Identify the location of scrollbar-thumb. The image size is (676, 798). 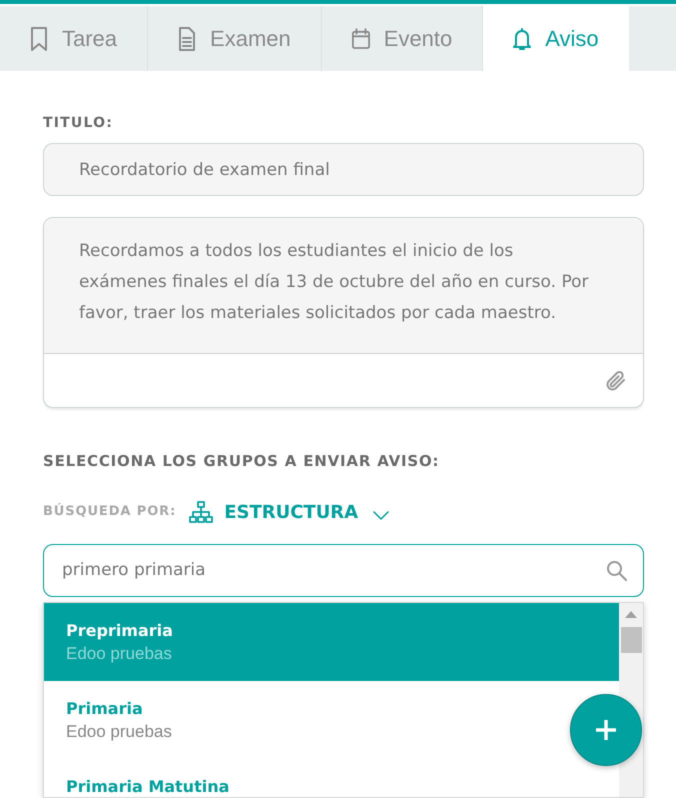
(631, 639).